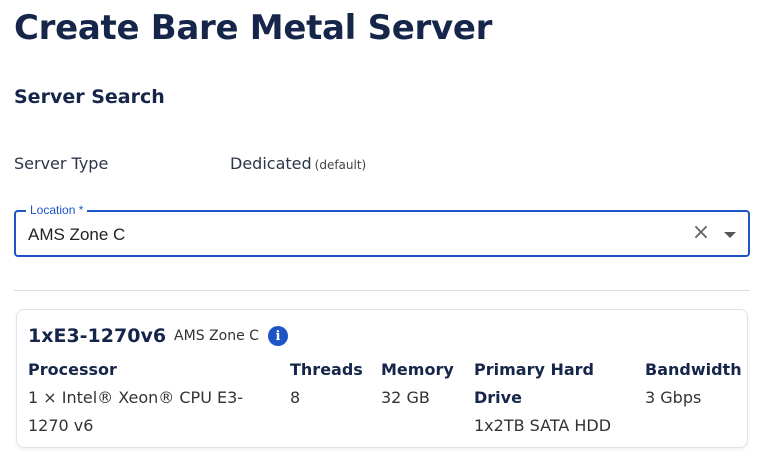  I want to click on spec-drive-value: 1x2TB SATA HDD, so click(543, 425).